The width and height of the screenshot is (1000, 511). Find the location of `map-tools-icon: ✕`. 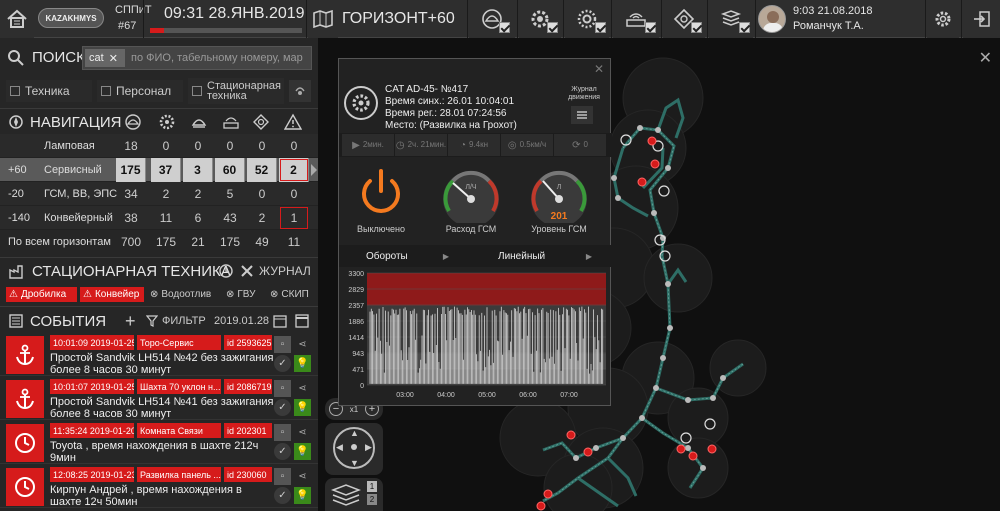

map-tools-icon: ✕ is located at coordinates (985, 58).